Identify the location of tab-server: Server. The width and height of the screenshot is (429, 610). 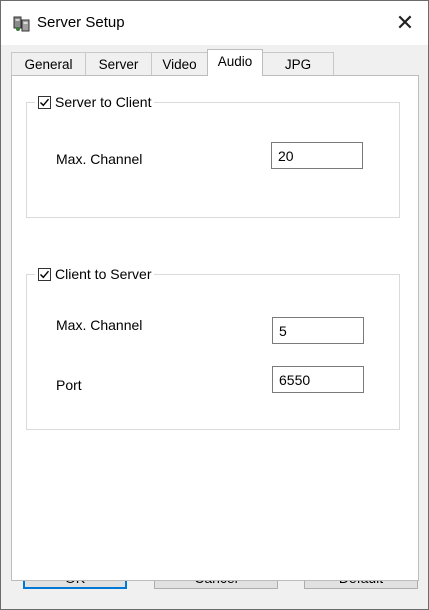
(118, 63).